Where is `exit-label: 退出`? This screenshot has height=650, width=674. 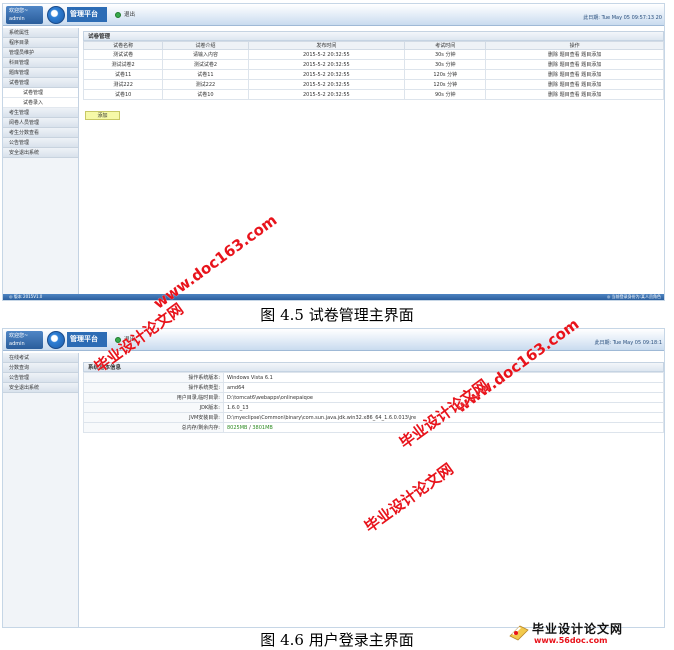 exit-label: 退出 is located at coordinates (130, 15).